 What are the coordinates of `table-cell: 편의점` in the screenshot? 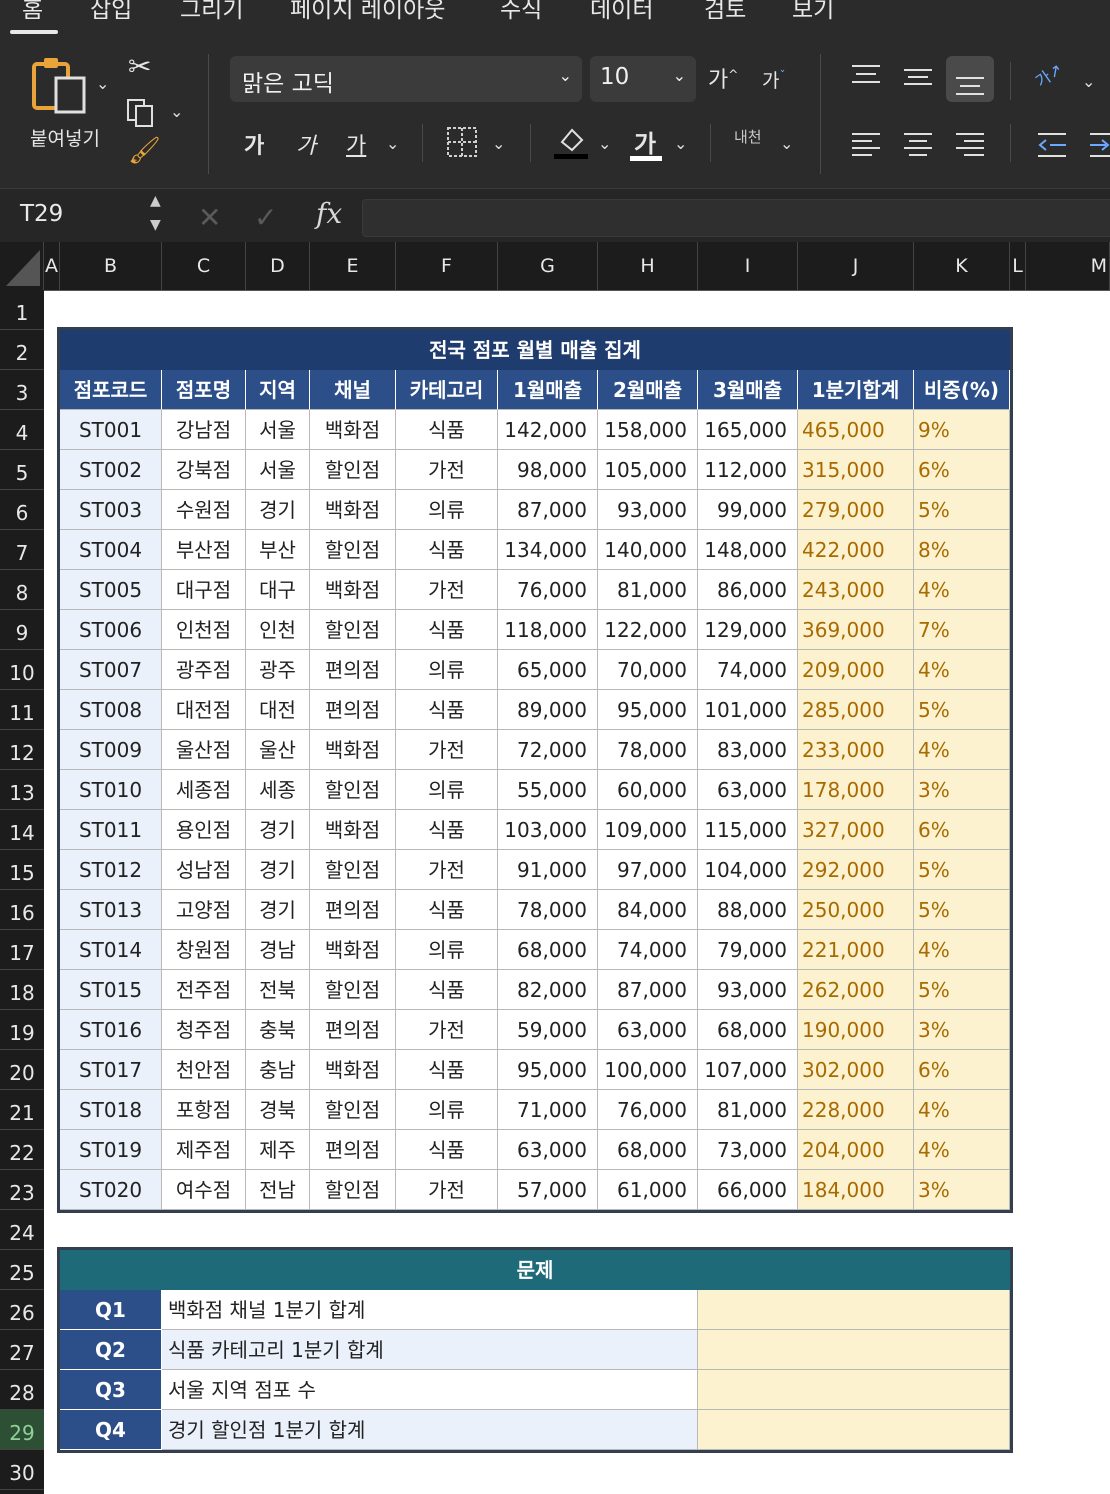 It's located at (353, 670).